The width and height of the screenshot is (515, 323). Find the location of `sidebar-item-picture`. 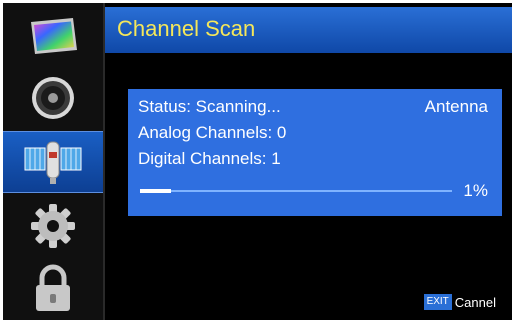

sidebar-item-picture is located at coordinates (53, 36).